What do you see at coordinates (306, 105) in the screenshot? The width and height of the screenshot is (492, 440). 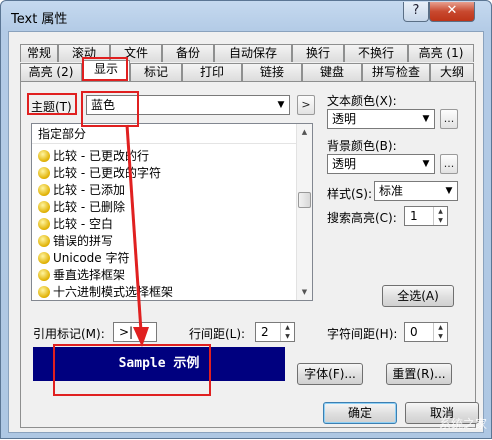 I see `theme-next-button: >` at bounding box center [306, 105].